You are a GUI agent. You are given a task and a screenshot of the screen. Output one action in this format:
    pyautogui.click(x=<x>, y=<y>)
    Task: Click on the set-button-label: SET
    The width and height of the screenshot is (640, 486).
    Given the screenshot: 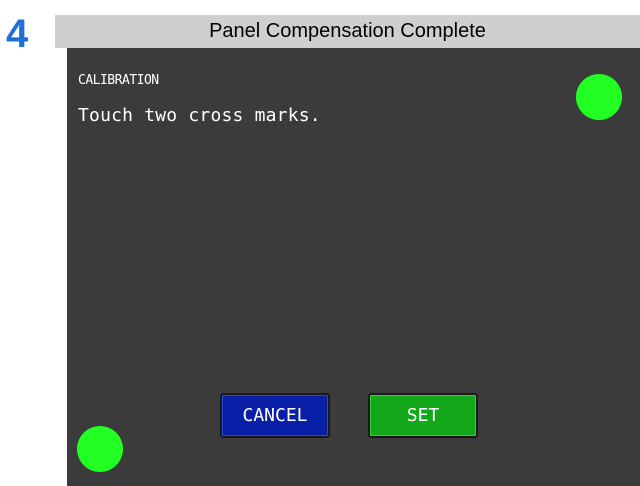 What is the action you would take?
    pyautogui.click(x=423, y=415)
    